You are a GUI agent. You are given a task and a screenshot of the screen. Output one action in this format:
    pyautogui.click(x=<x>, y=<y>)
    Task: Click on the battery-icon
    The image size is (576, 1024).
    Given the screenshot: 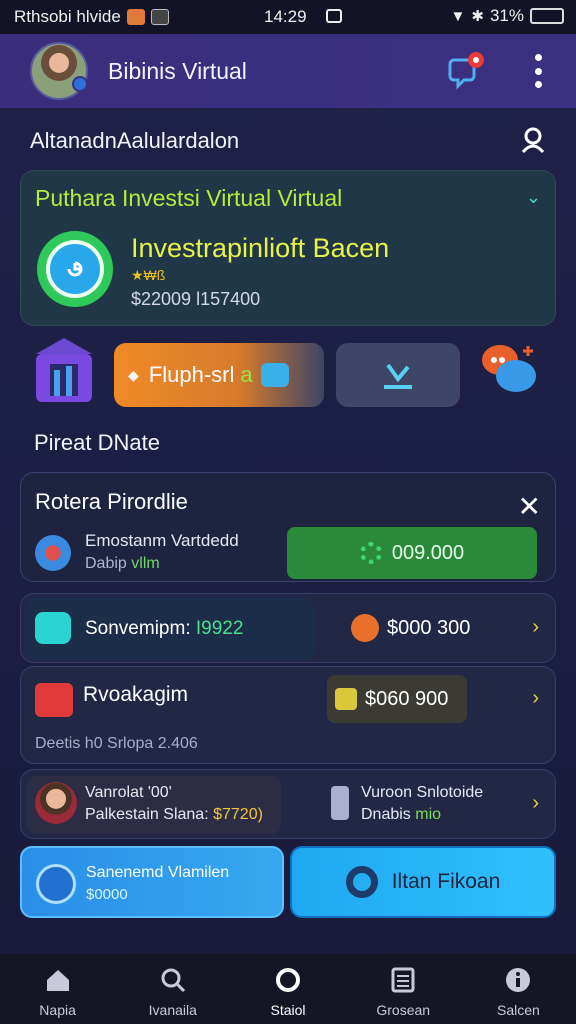 What is the action you would take?
    pyautogui.click(x=547, y=16)
    